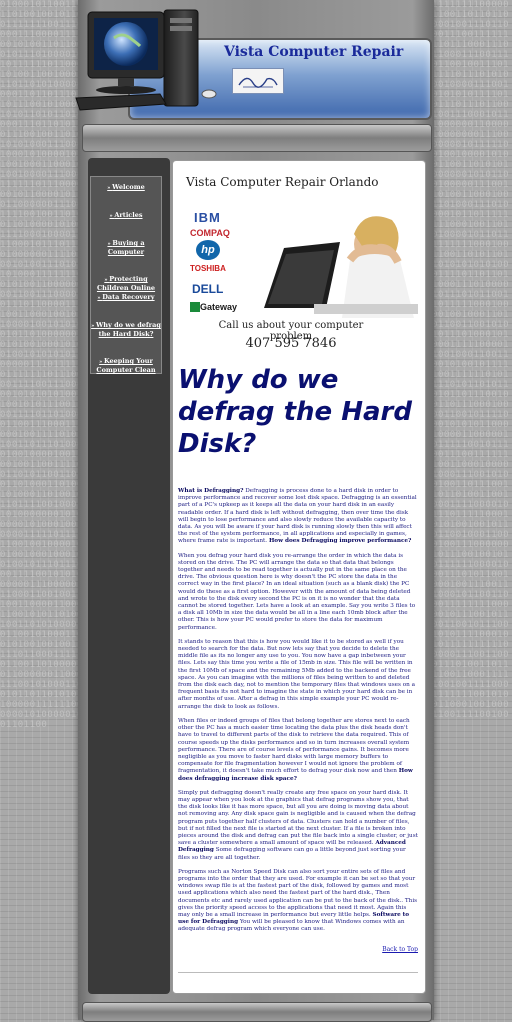 This screenshot has width=512, height=1022. I want to click on site-logo, so click(258, 81).